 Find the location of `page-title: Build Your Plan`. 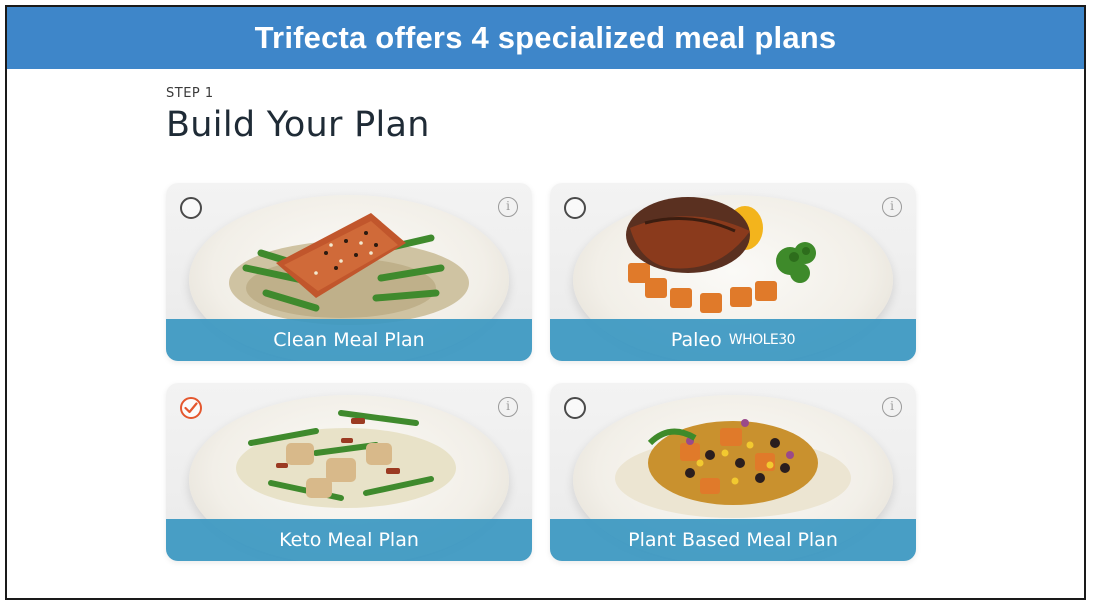

page-title: Build Your Plan is located at coordinates (298, 125).